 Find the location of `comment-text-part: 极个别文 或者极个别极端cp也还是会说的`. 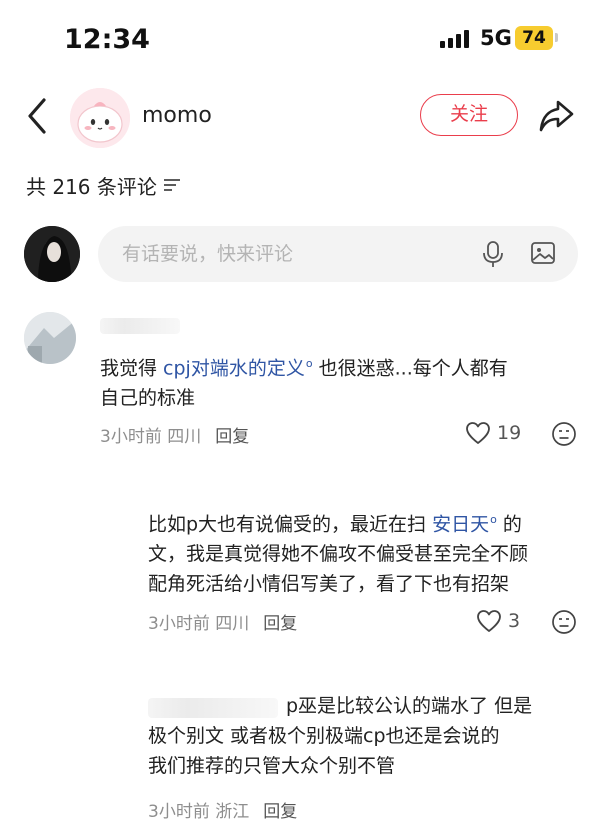

comment-text-part: 极个别文 或者极个别极端cp也还是会说的 is located at coordinates (324, 736).